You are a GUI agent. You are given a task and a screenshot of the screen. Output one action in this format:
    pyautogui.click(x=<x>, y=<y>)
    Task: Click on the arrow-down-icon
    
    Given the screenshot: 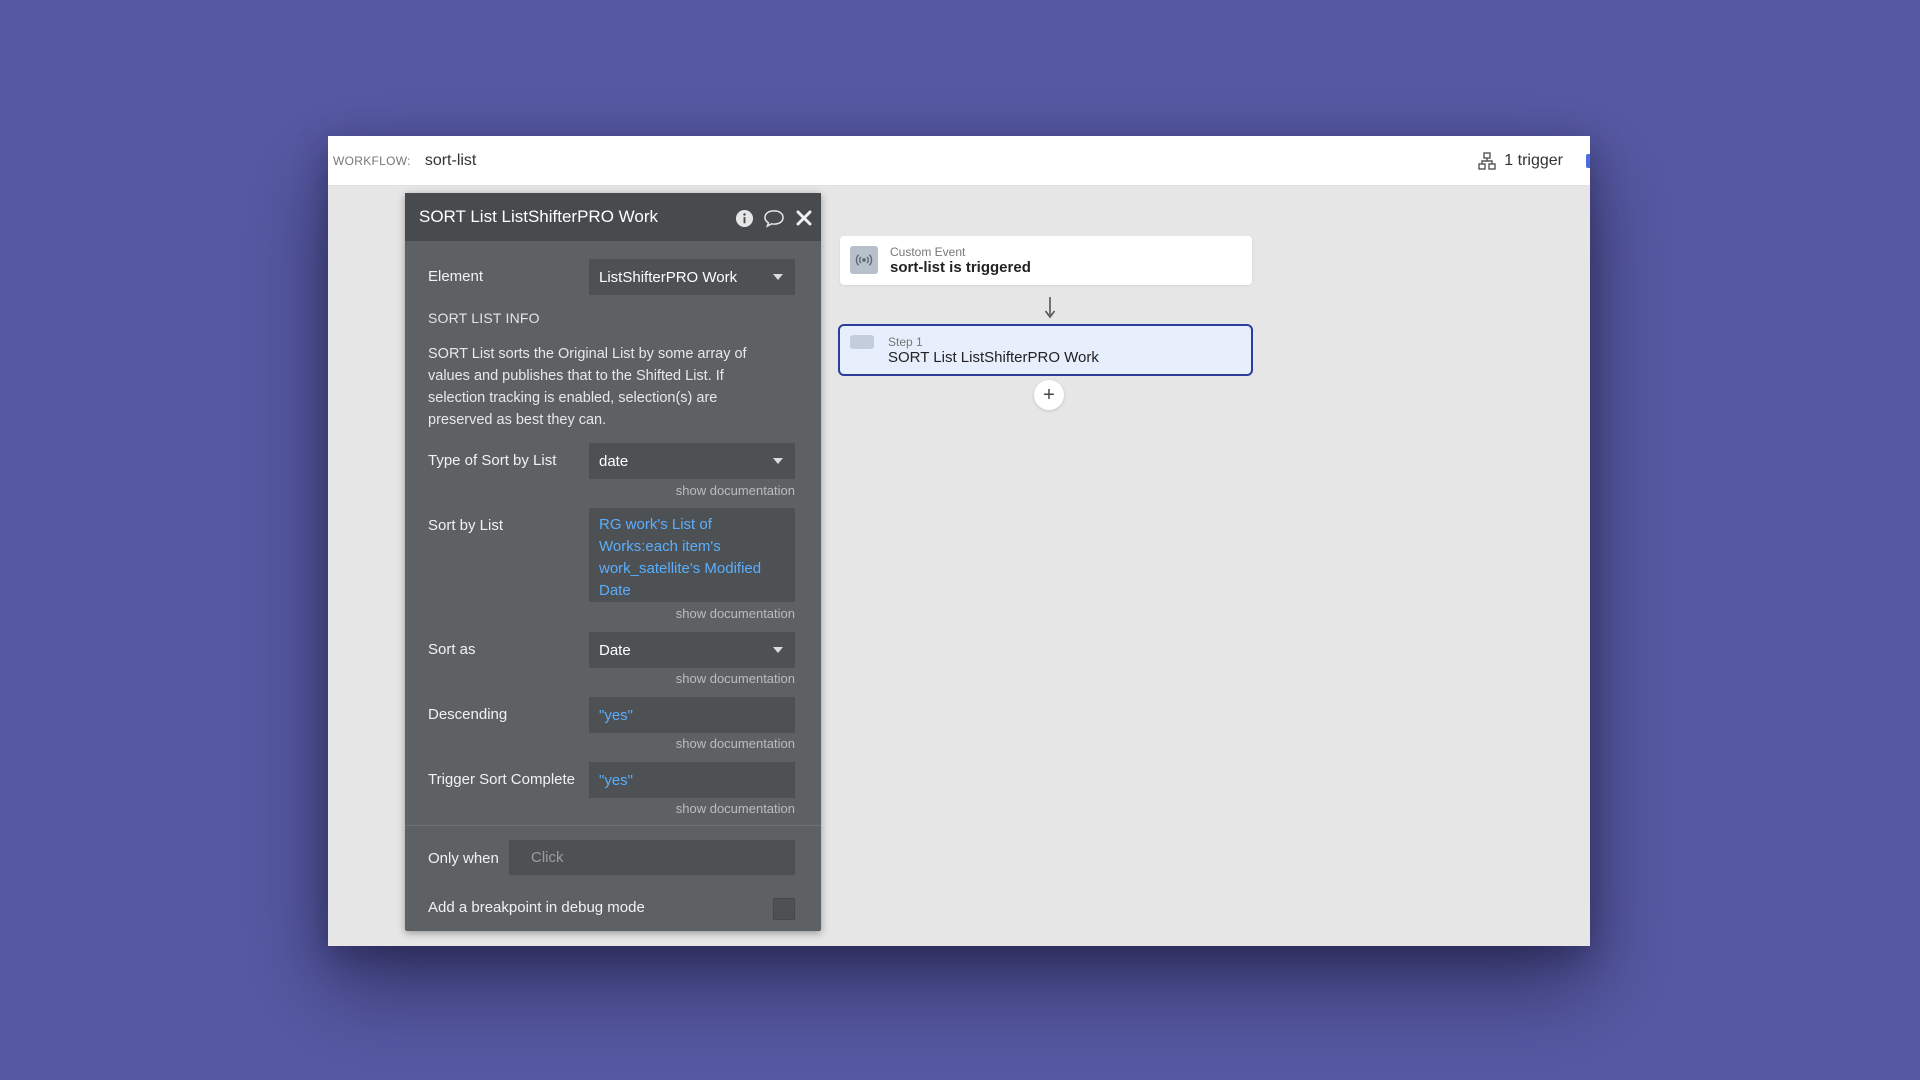 What is the action you would take?
    pyautogui.click(x=1050, y=310)
    